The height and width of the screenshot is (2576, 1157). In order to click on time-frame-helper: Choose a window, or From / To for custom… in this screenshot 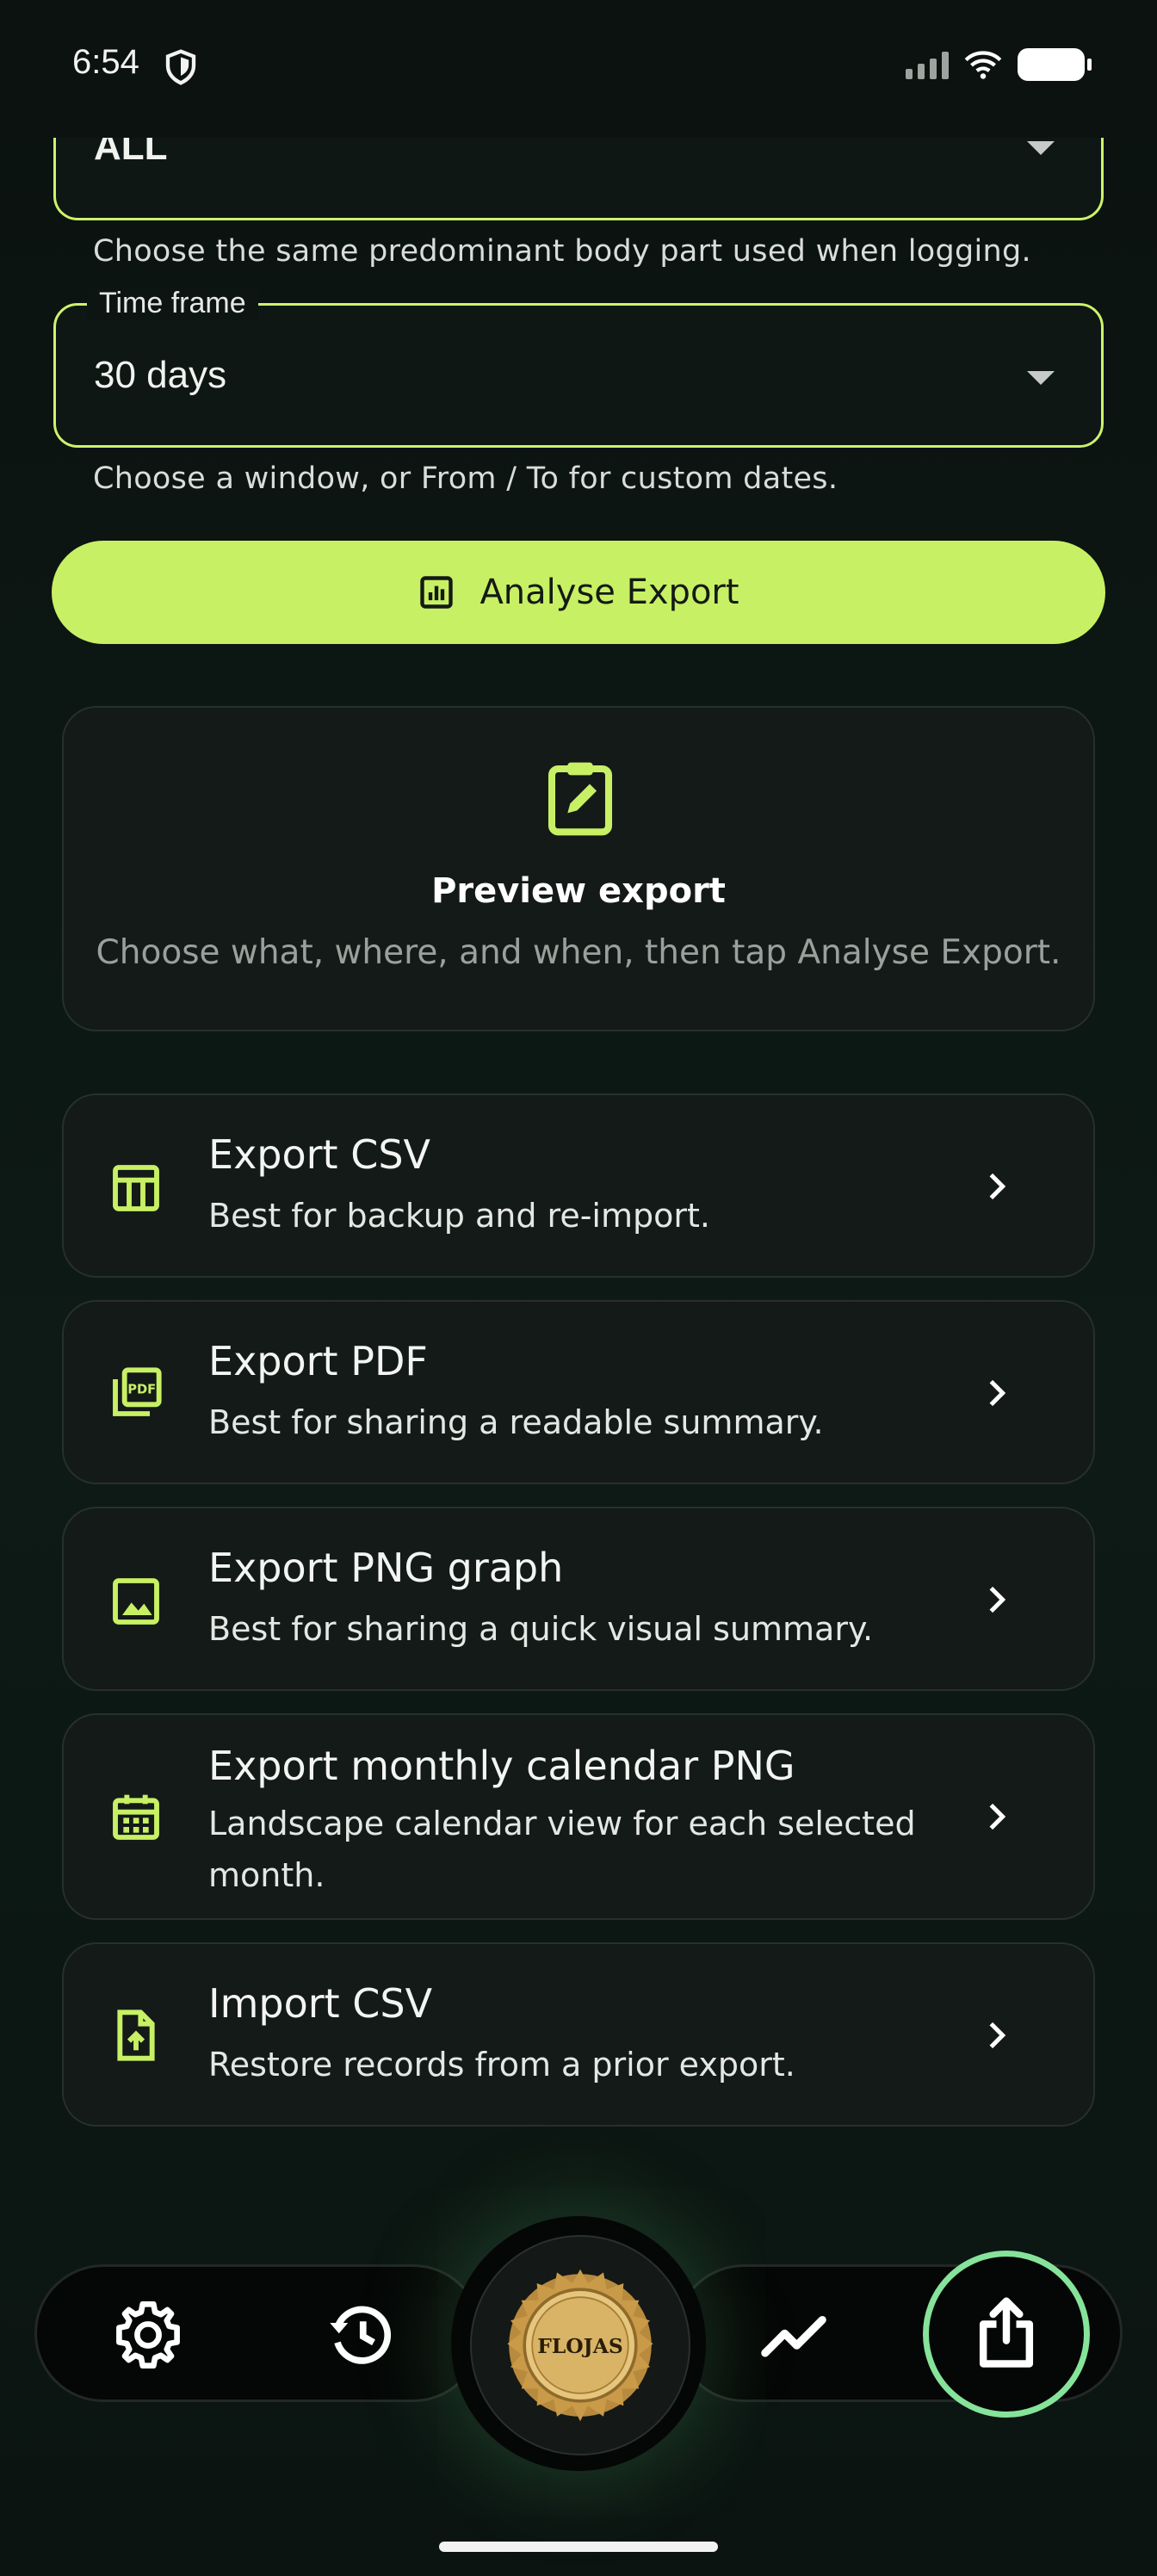, I will do `click(466, 478)`.